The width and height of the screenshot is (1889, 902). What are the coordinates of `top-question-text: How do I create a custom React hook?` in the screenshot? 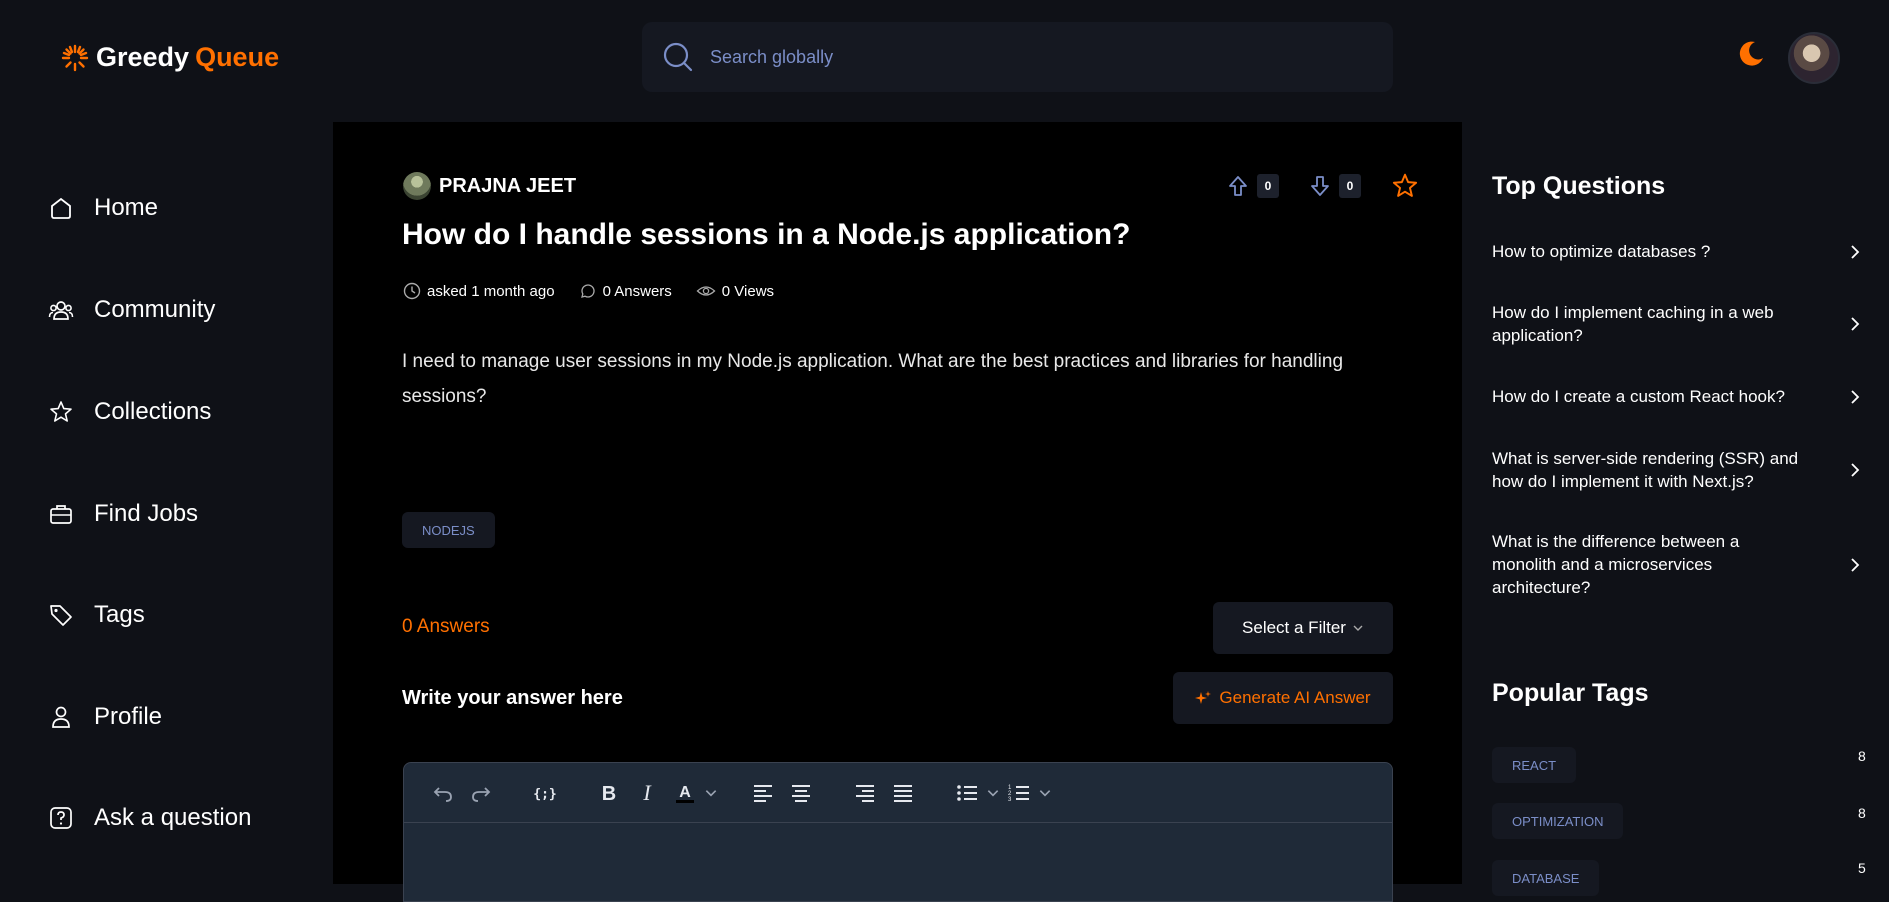 It's located at (1638, 396).